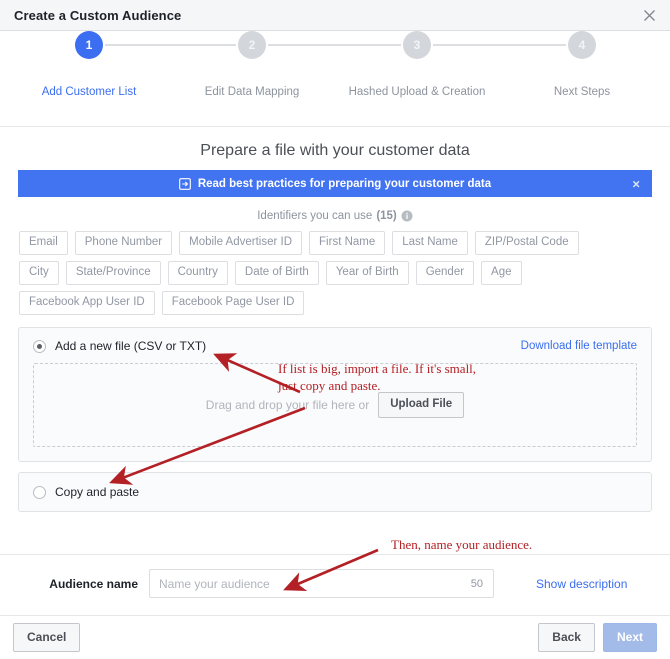 The image size is (670, 659). What do you see at coordinates (335, 150) in the screenshot?
I see `page-title: Prepare a file with your customer data` at bounding box center [335, 150].